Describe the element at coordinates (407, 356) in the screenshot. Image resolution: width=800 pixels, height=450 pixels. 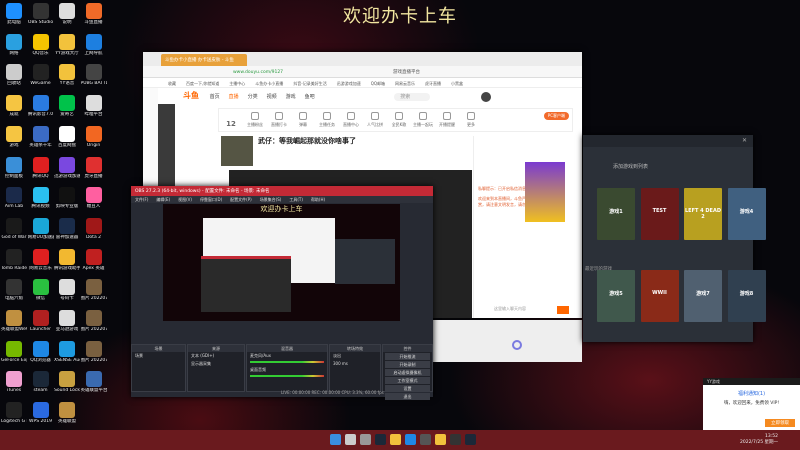
I see `obs-control-button: 开始推流` at that location.